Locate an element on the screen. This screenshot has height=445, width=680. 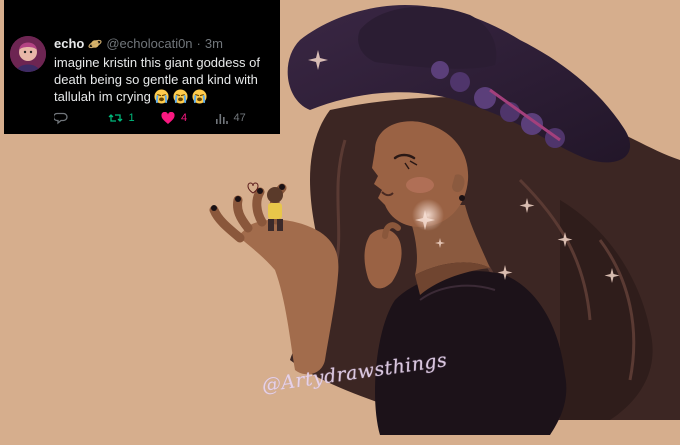
handle: @echolocati0n is located at coordinates (149, 44).